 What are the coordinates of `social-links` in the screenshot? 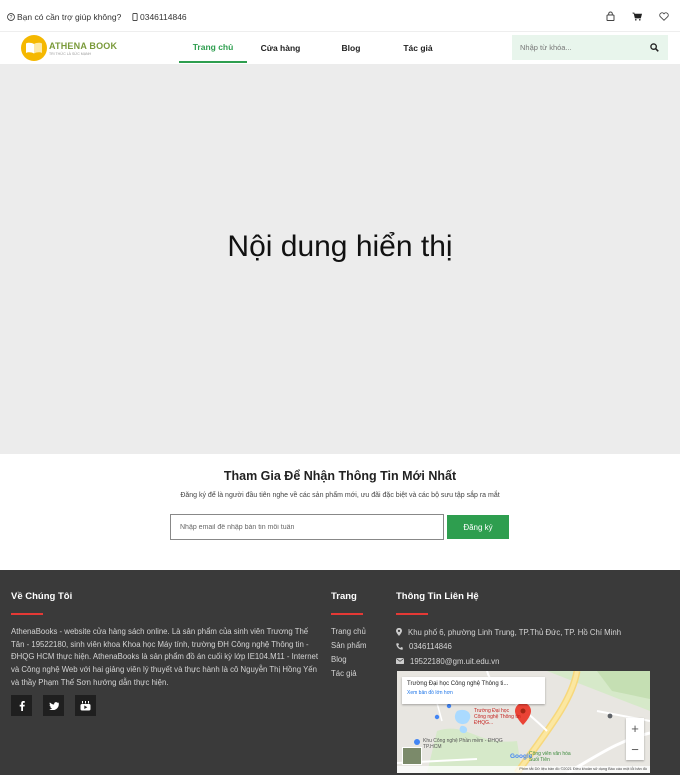 It's located at (53, 705).